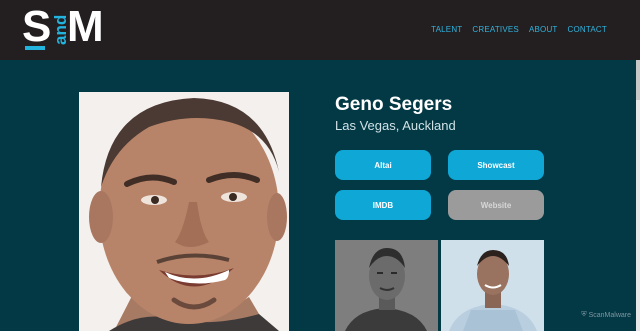 The image size is (640, 331). Describe the element at coordinates (85, 26) in the screenshot. I see `logo-letter-m: M` at that location.